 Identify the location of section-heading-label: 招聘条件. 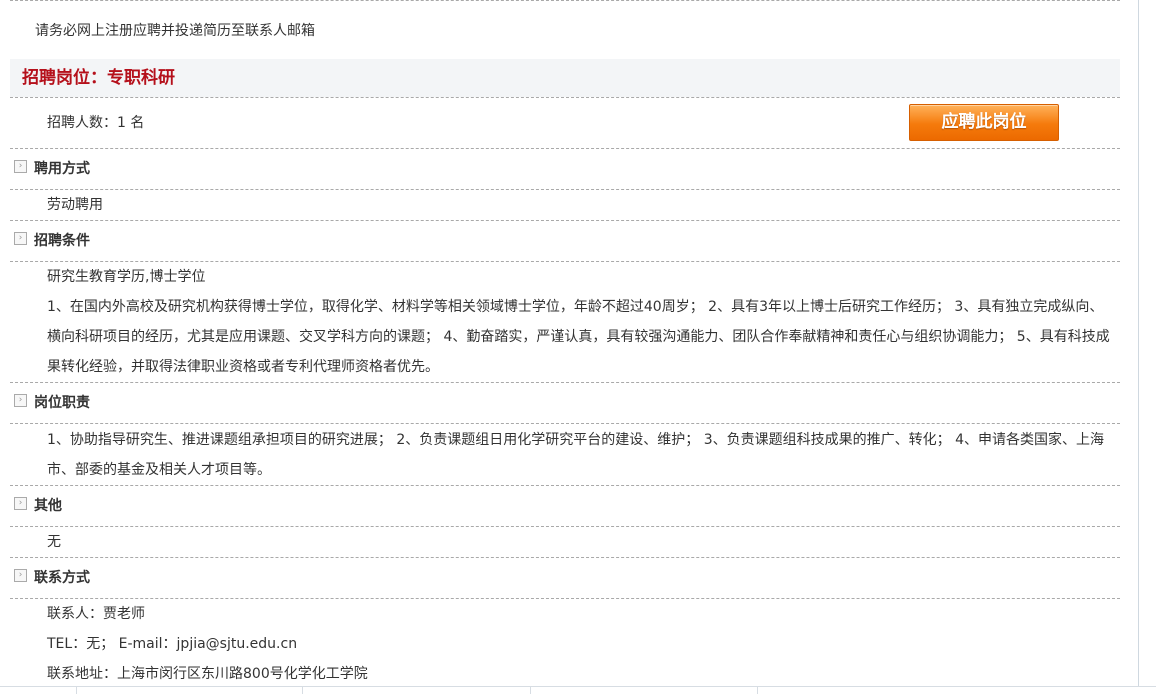
(62, 241).